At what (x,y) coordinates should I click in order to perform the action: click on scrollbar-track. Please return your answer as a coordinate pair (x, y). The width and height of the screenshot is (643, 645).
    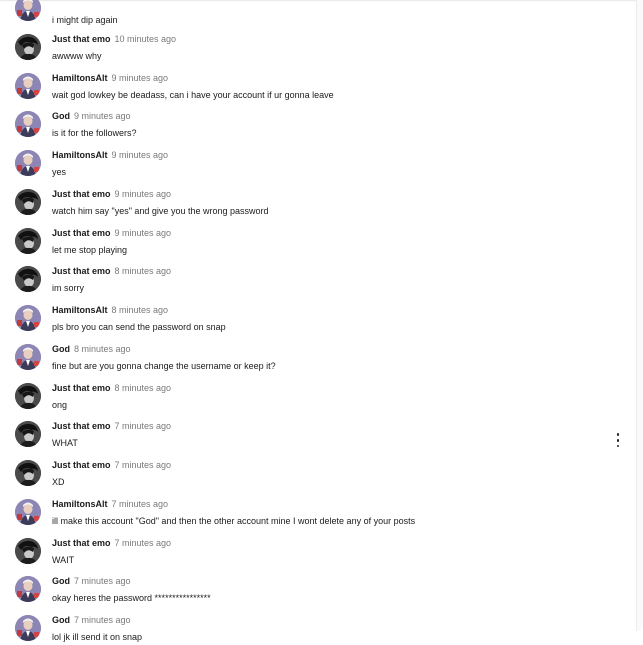
    Looking at the image, I should click on (639, 315).